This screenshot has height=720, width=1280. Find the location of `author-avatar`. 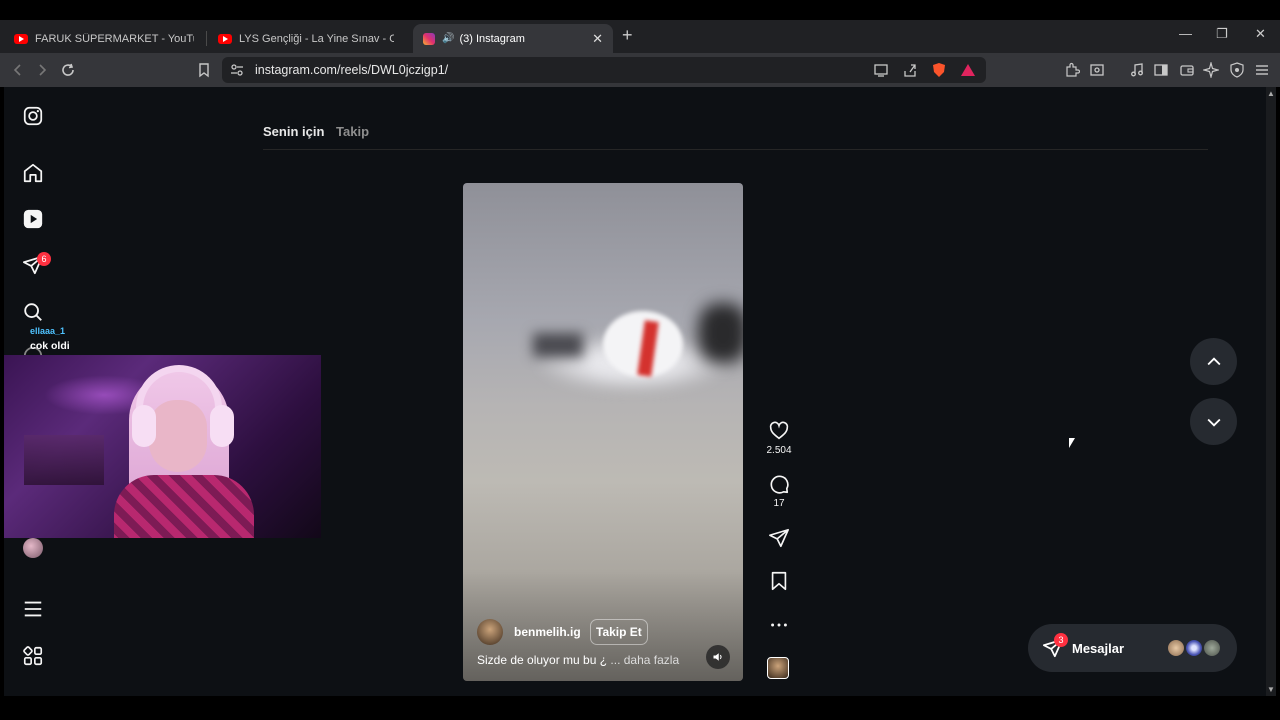

author-avatar is located at coordinates (490, 632).